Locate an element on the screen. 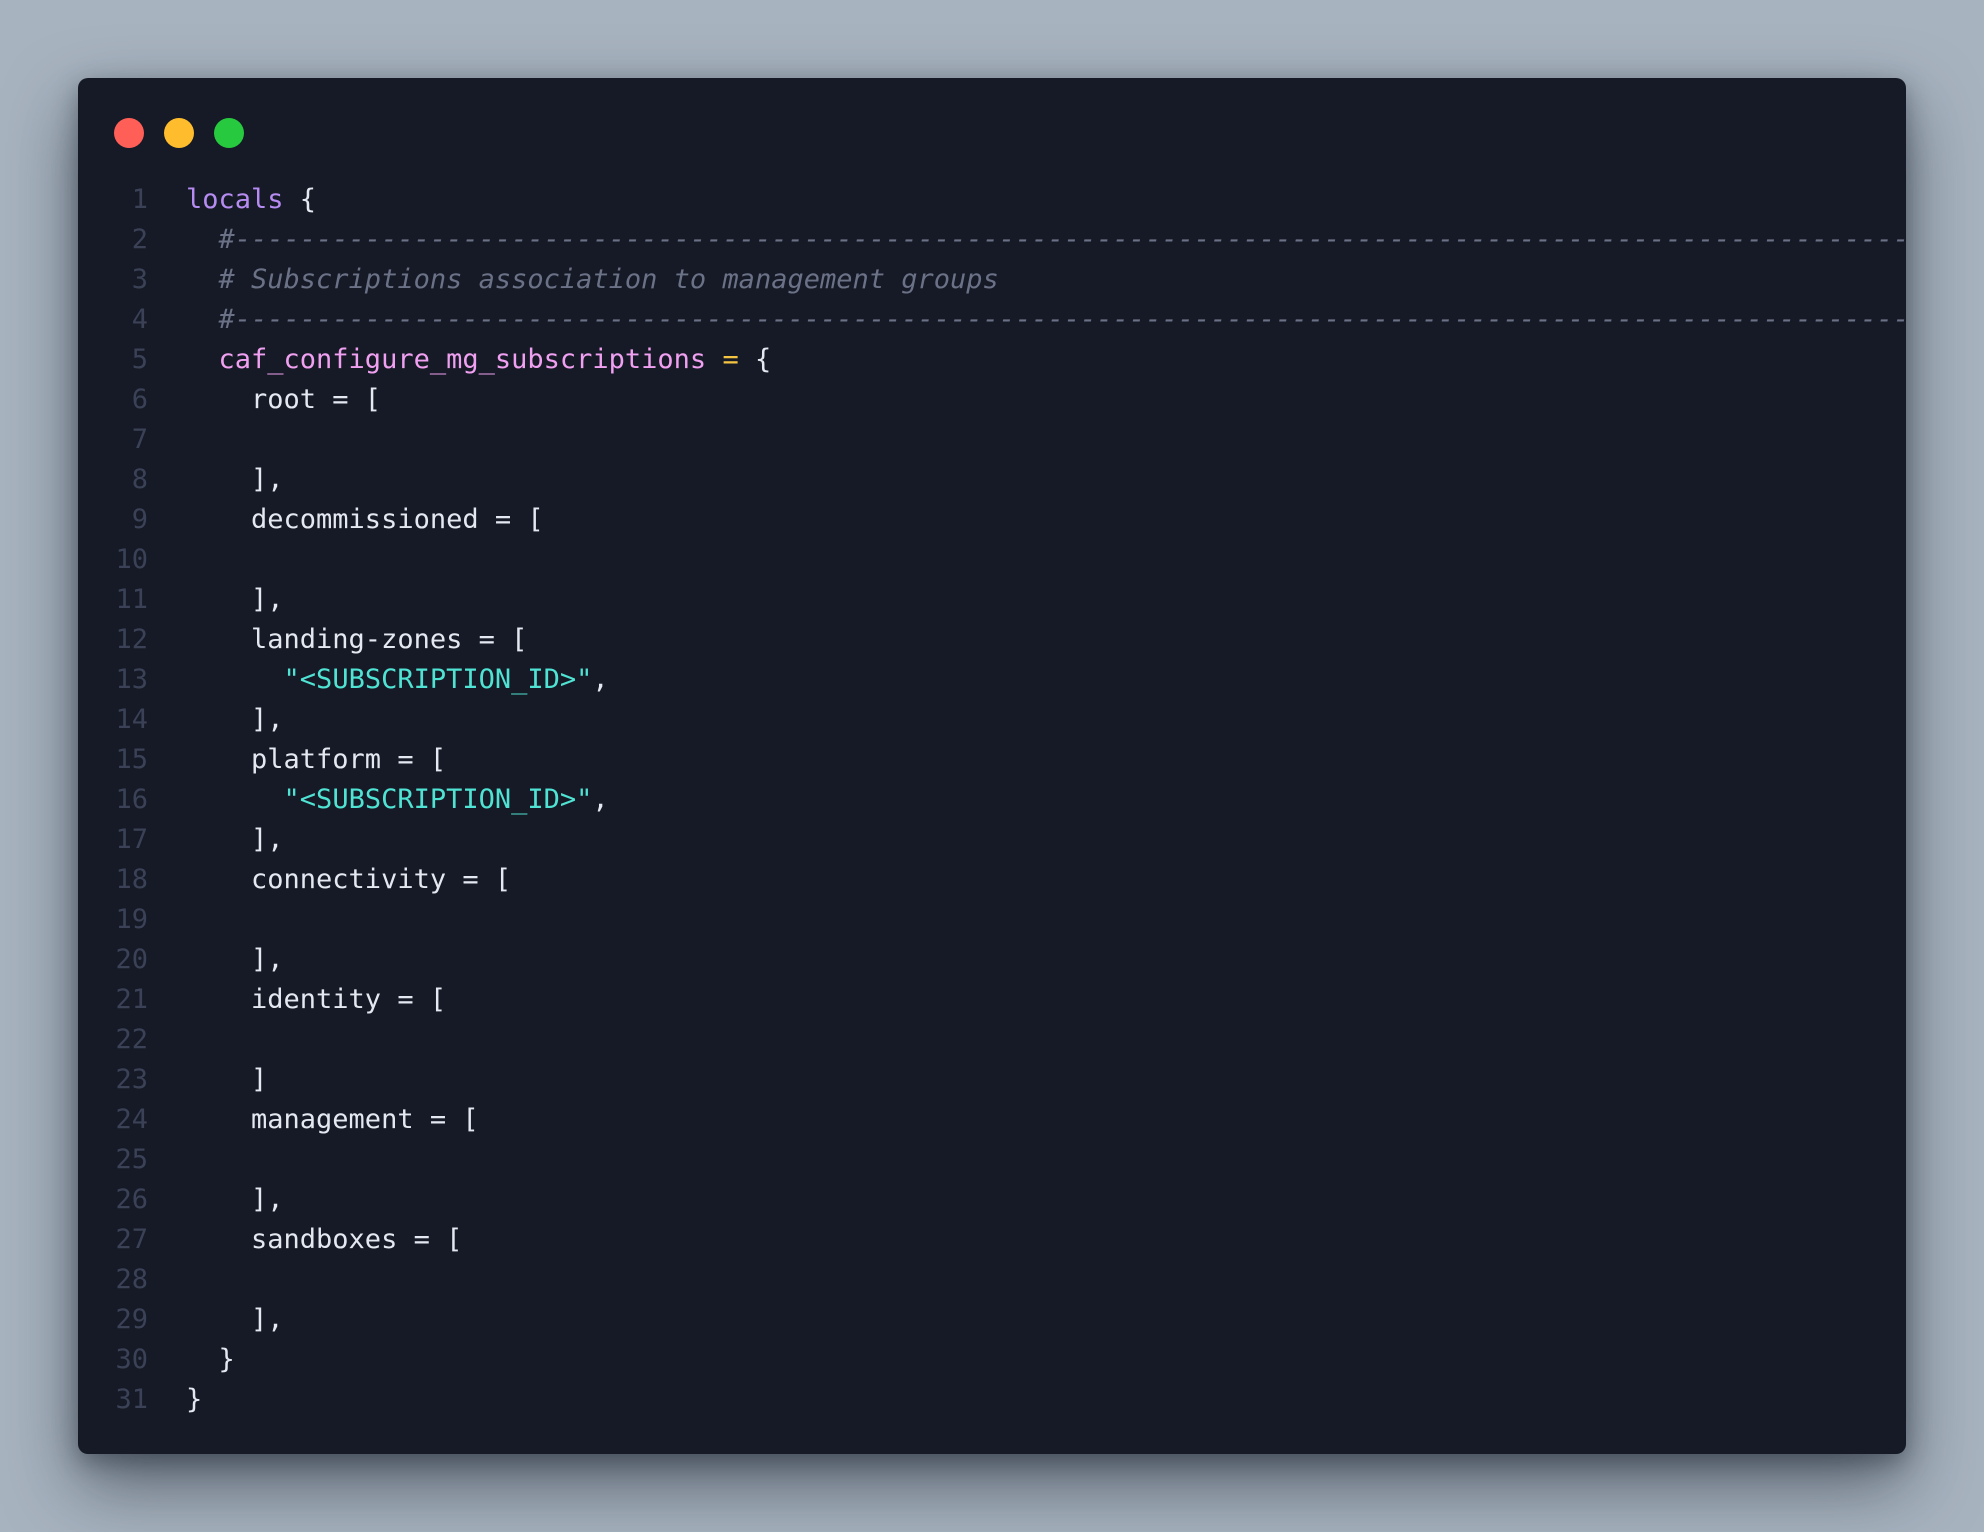 Image resolution: width=1984 pixels, height=1532 pixels. code-line: 24 management = [ is located at coordinates (992, 1120).